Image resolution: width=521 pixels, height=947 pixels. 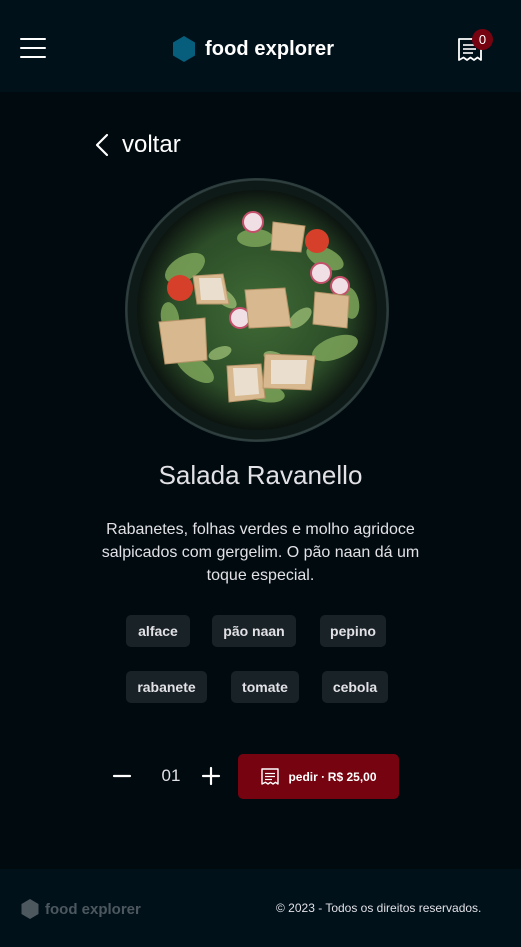 What do you see at coordinates (171, 775) in the screenshot?
I see `quantity-value: 01` at bounding box center [171, 775].